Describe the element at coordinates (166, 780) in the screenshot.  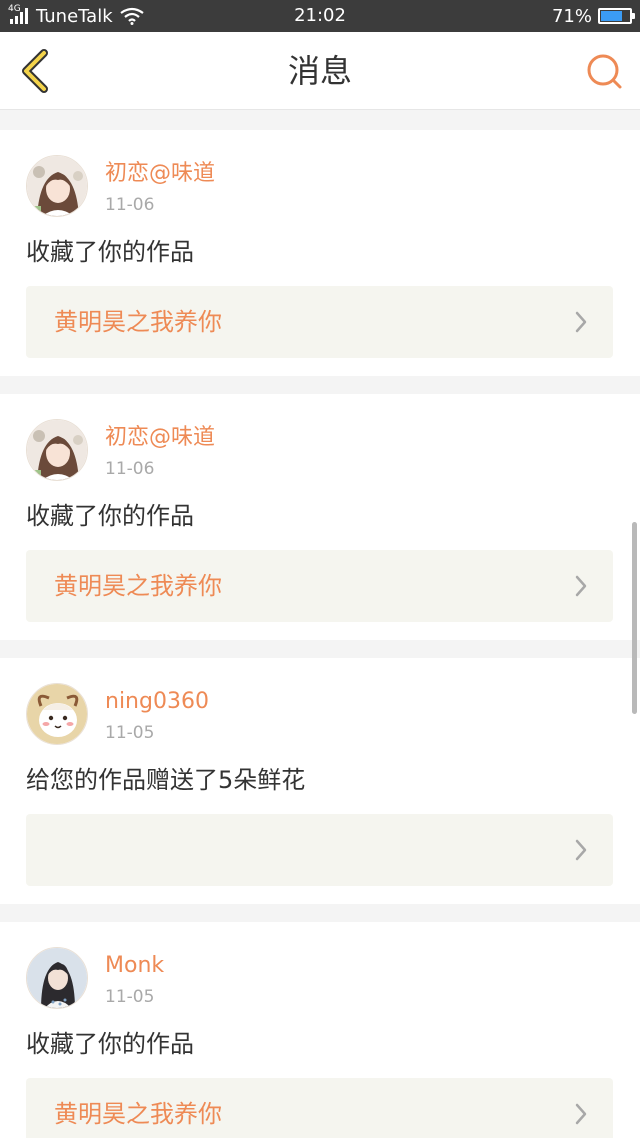
I see `message-text: 给您的作品赠送了5朵鲜花` at that location.